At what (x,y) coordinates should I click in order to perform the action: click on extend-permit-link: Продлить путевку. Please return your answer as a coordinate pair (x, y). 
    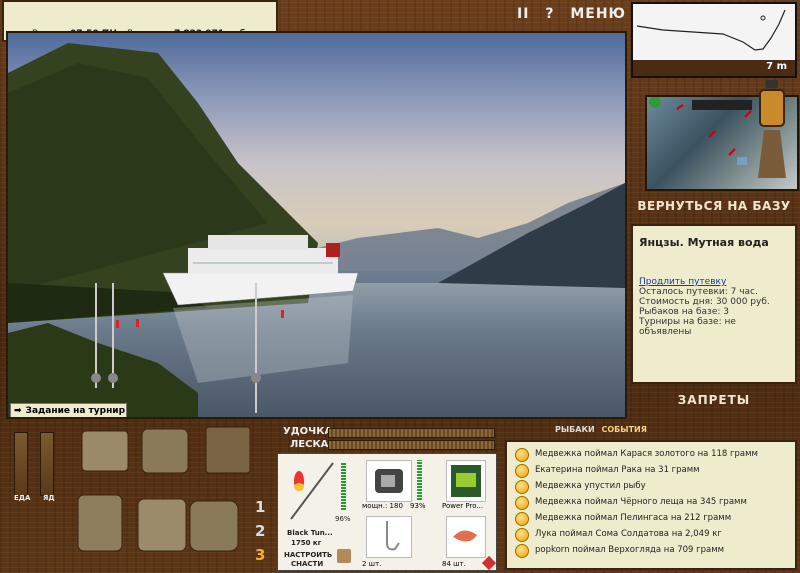
    Looking at the image, I should click on (682, 282).